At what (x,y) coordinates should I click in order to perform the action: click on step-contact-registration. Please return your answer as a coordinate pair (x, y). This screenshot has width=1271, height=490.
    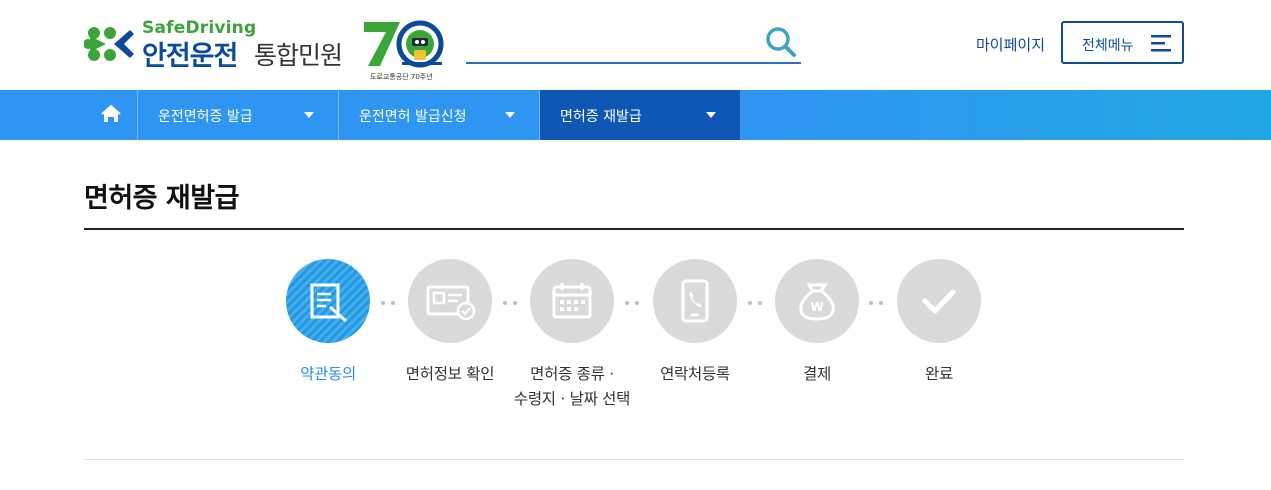
    Looking at the image, I should click on (695, 301).